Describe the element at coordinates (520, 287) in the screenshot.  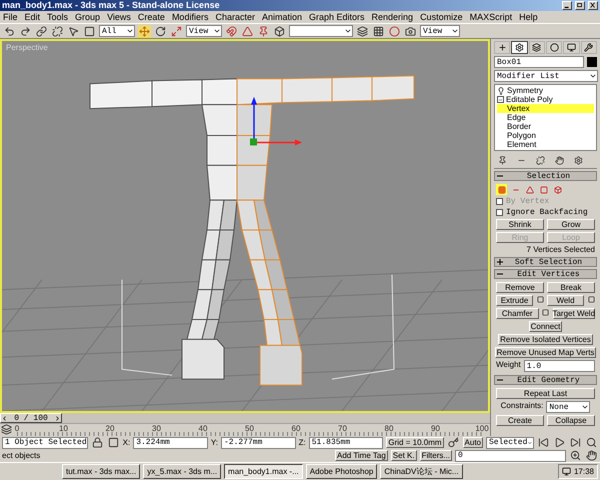
I see `panel-button: Remove` at that location.